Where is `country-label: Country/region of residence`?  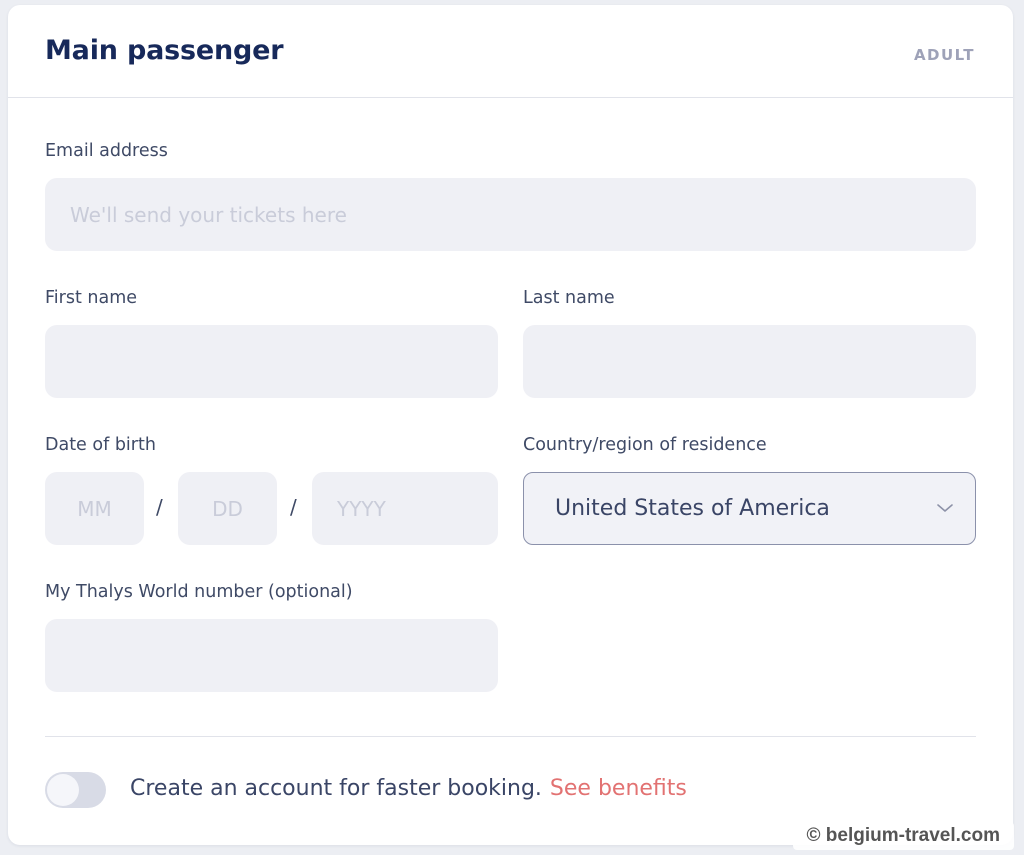
country-label: Country/region of residence is located at coordinates (645, 445).